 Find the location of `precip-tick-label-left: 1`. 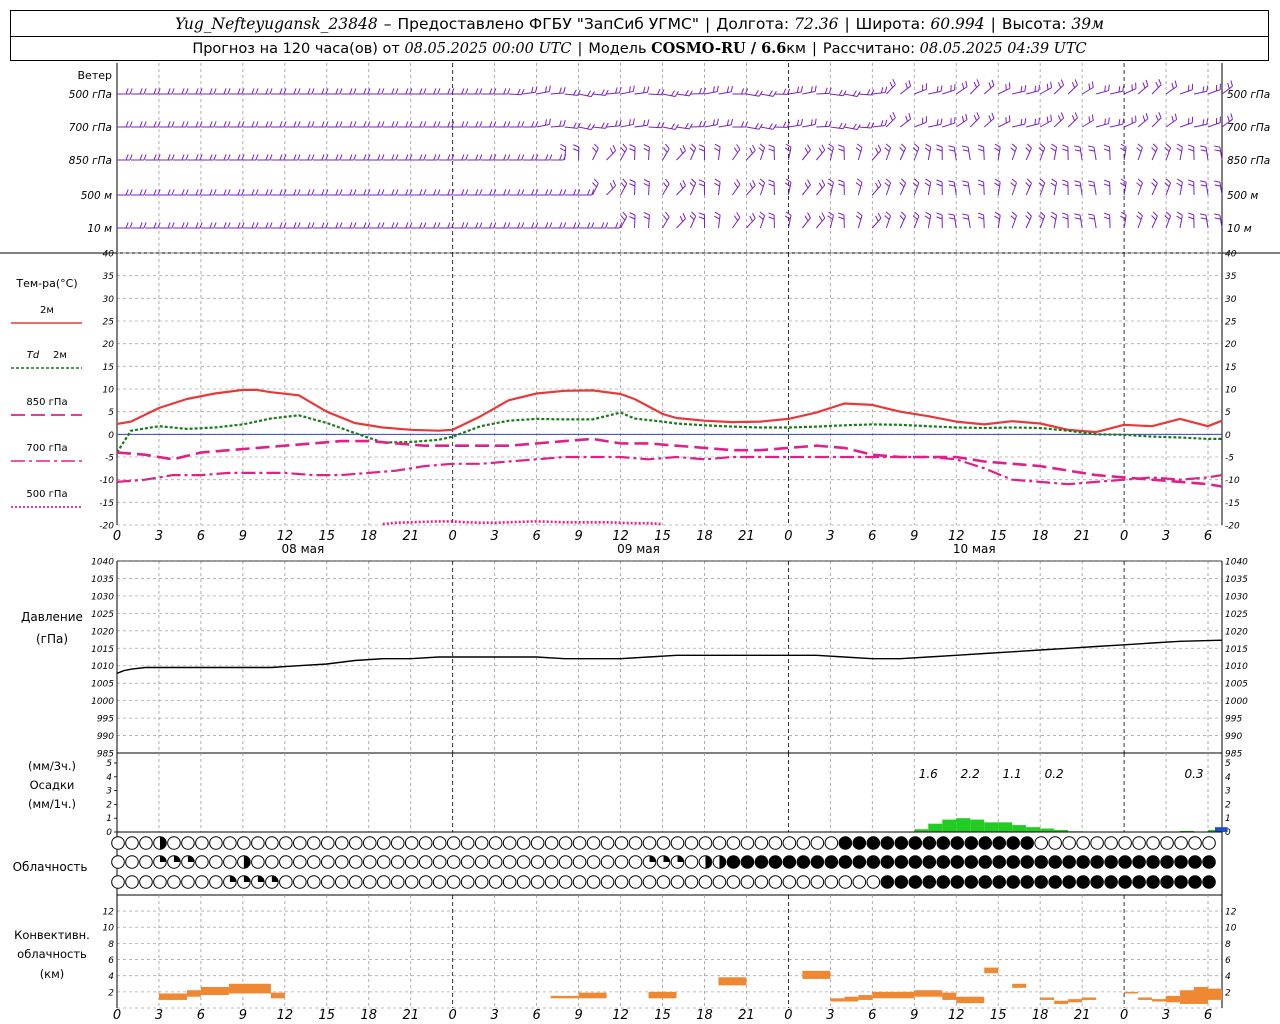

precip-tick-label-left: 1 is located at coordinates (109, 819).